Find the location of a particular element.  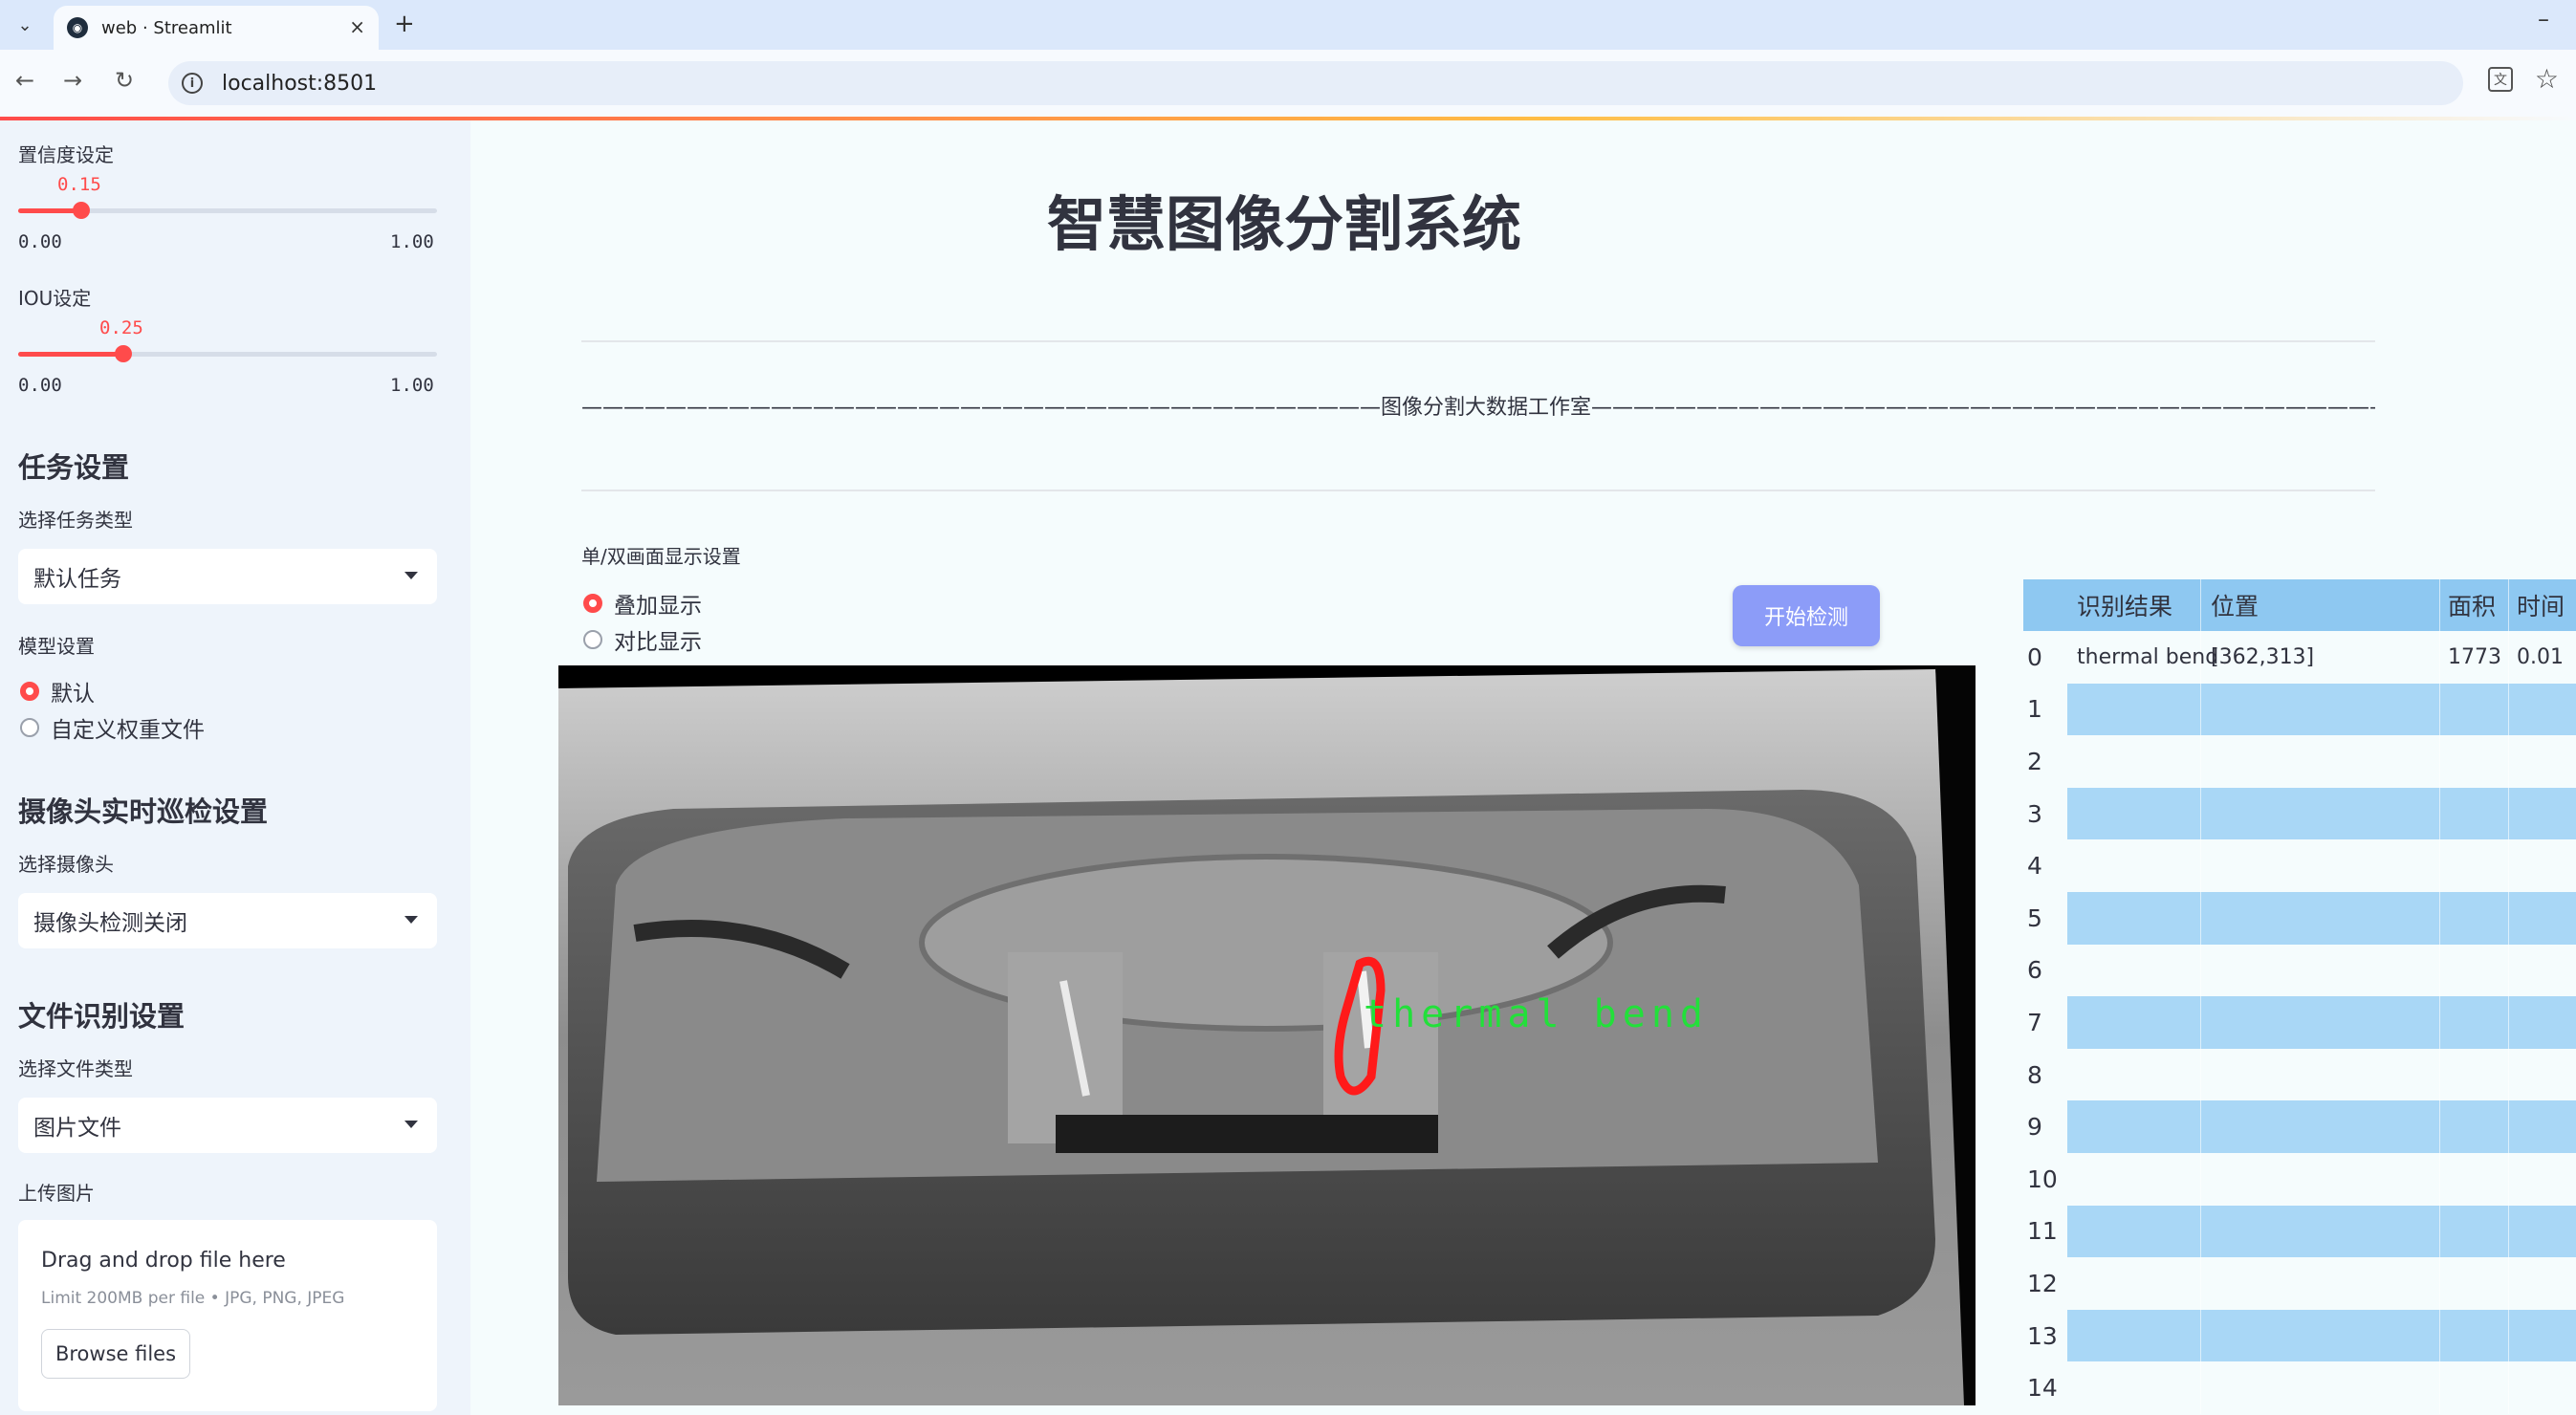

table-row: 6 is located at coordinates (2299, 970).